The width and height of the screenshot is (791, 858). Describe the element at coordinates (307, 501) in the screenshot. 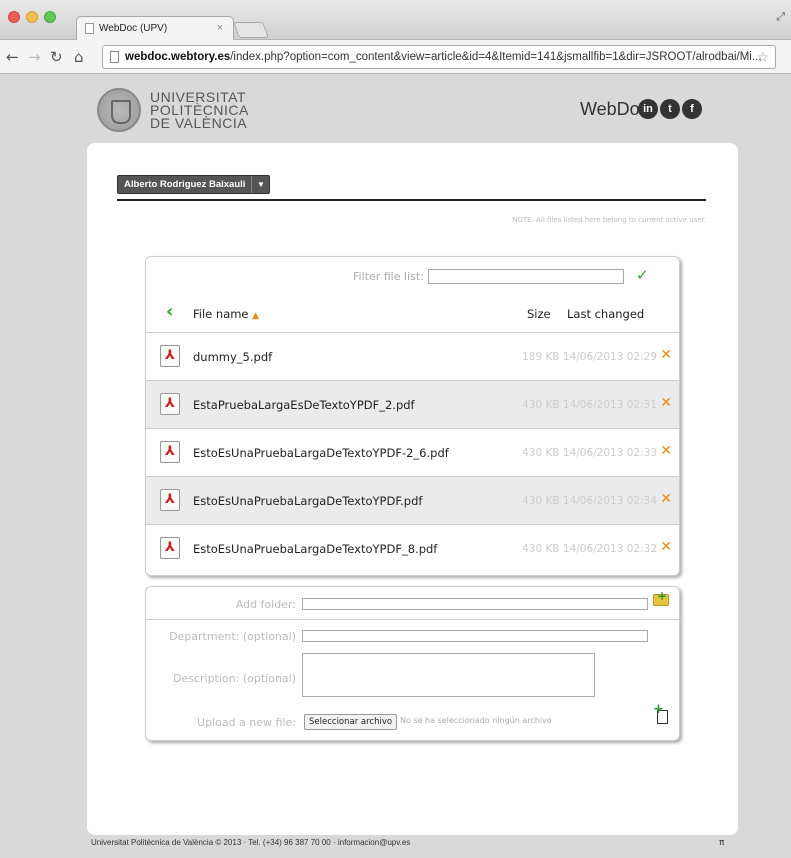

I see `file-name: EstoEsUnaPruebaLargaDeTextoYPDF.pdf` at that location.